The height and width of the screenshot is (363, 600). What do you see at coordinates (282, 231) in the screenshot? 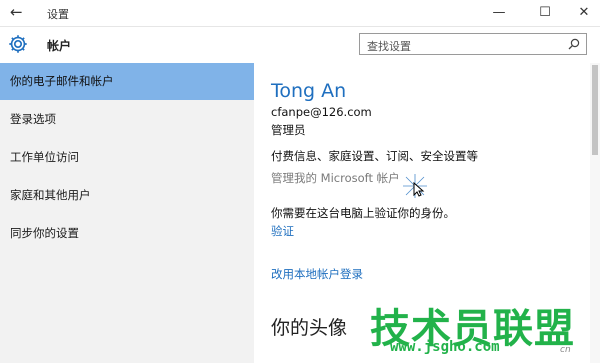
I see `verify-link: 验证` at bounding box center [282, 231].